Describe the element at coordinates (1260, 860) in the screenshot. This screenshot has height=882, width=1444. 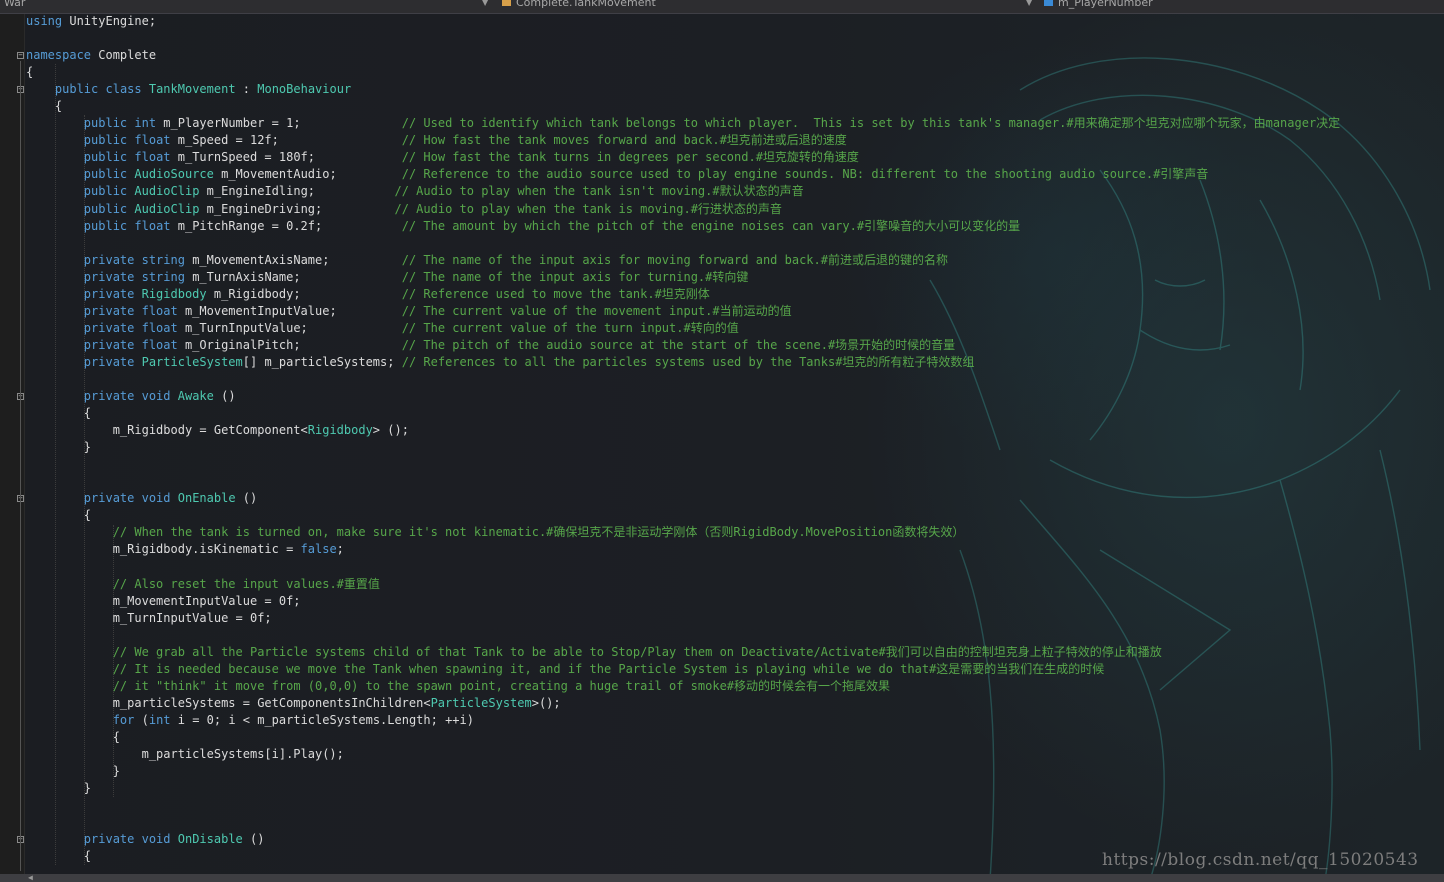
I see `watermark: https://blog.csdn.net/qq_15020543` at that location.